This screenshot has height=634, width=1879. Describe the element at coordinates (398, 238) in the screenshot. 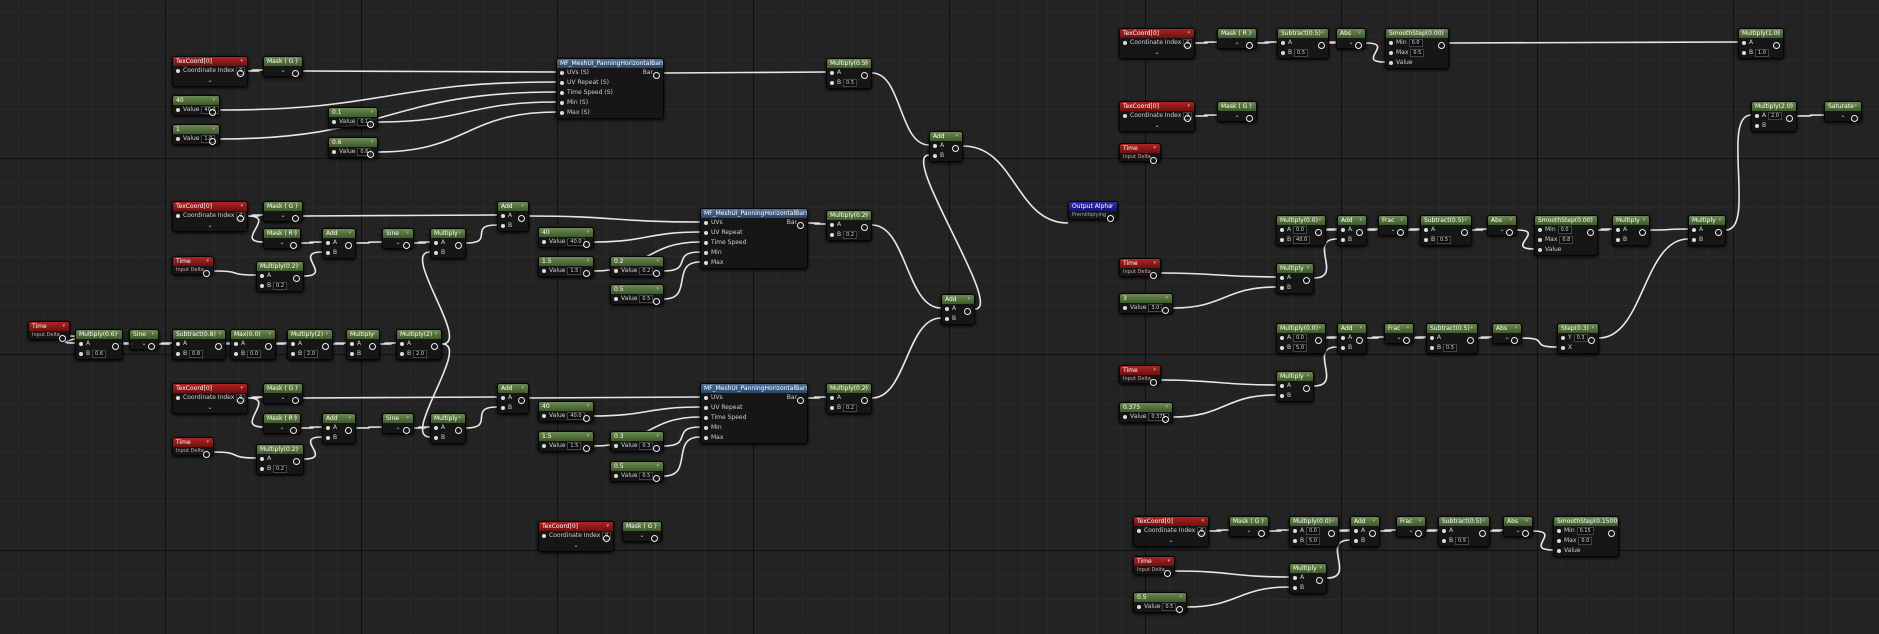

I see `graph-node: Sine ▾ ⌄` at that location.